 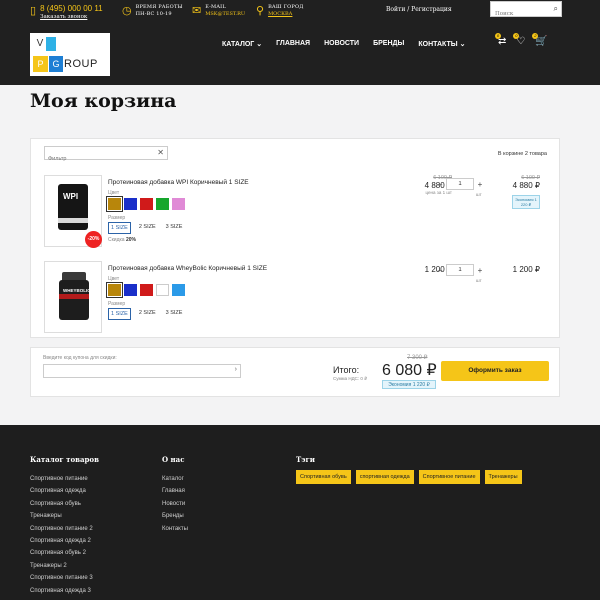 I want to click on footer-link: Каталог, so click(x=175, y=479).